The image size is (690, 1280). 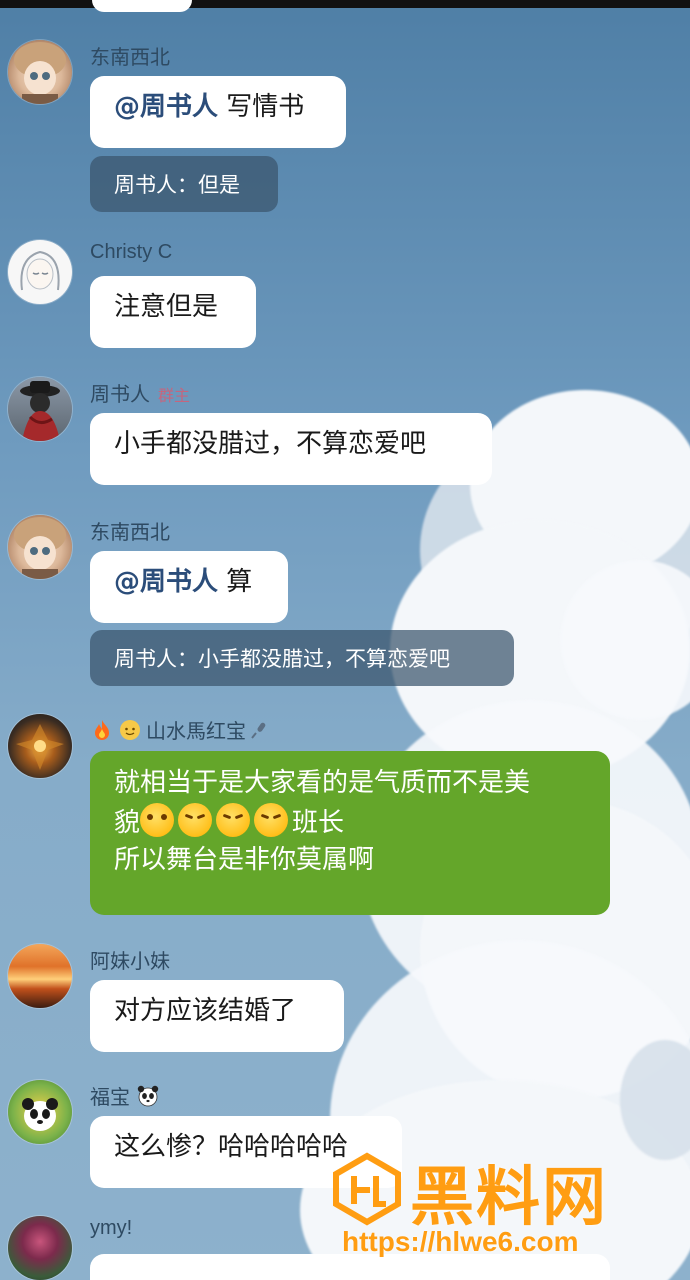 What do you see at coordinates (110, 1098) in the screenshot?
I see `sender-name-text: 福宝` at bounding box center [110, 1098].